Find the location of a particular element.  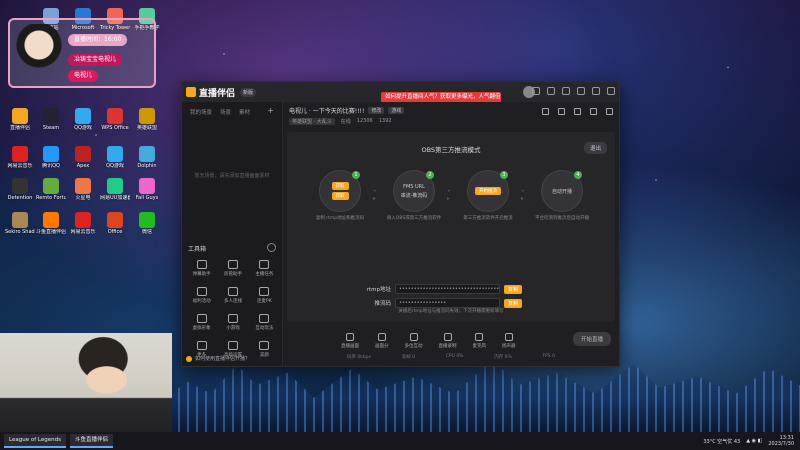

version-badge: 新版 is located at coordinates (248, 92).